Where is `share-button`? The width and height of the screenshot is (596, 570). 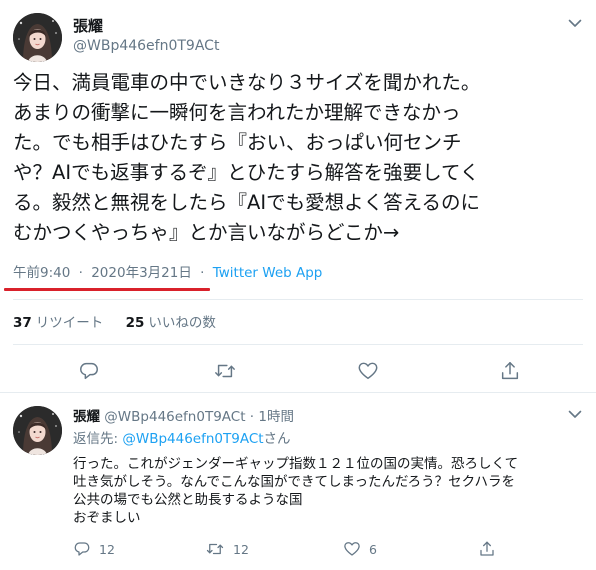 share-button is located at coordinates (487, 549).